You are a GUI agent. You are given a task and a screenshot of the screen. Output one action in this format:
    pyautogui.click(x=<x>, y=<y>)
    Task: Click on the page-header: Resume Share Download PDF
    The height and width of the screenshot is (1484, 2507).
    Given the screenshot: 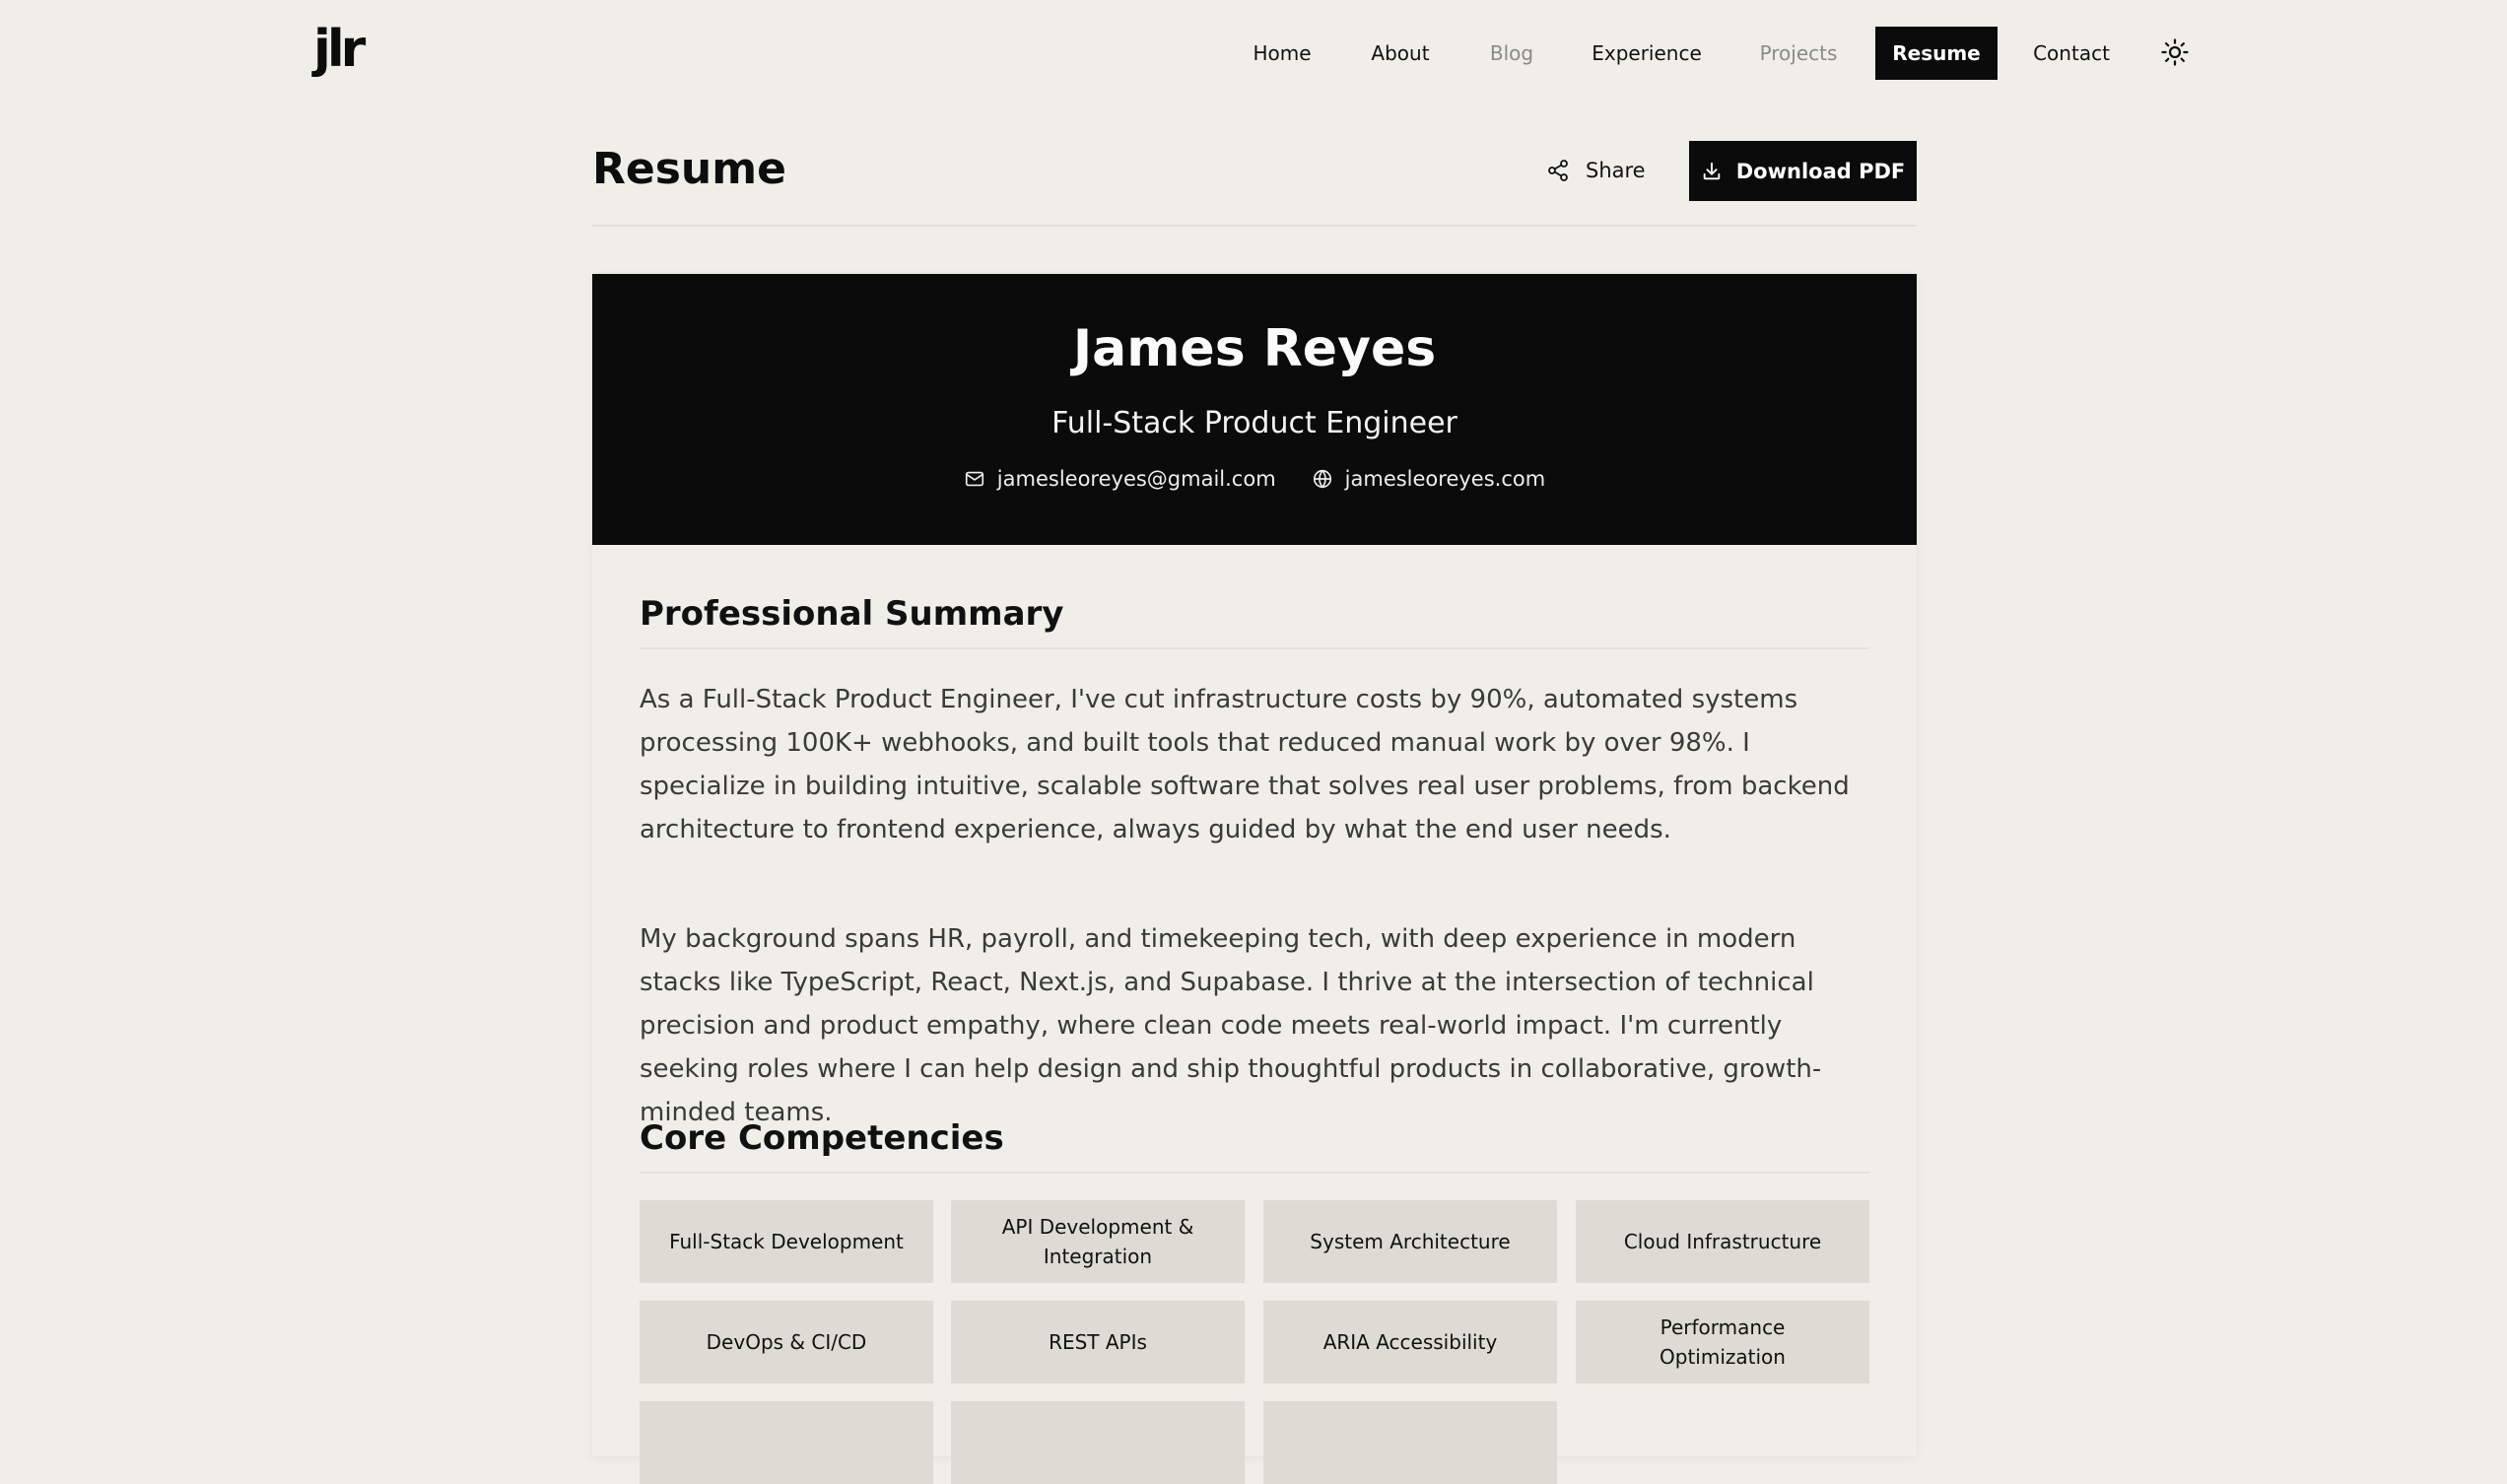 What is the action you would take?
    pyautogui.click(x=1254, y=181)
    